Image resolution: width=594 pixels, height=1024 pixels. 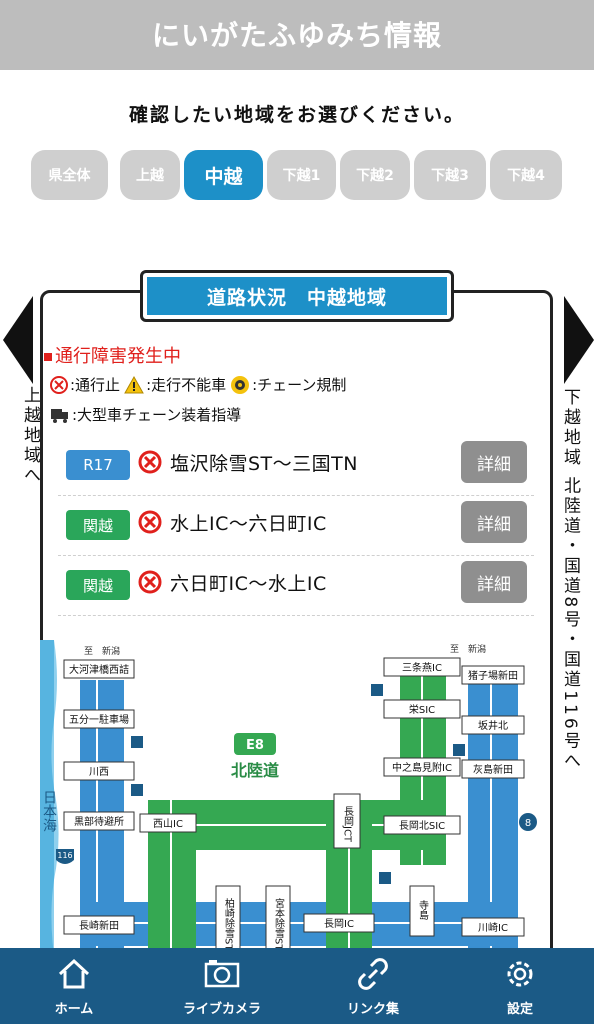 I want to click on next-region-label: 下越地域 北陸道・国道8号・国道116号へ, so click(x=570, y=580).